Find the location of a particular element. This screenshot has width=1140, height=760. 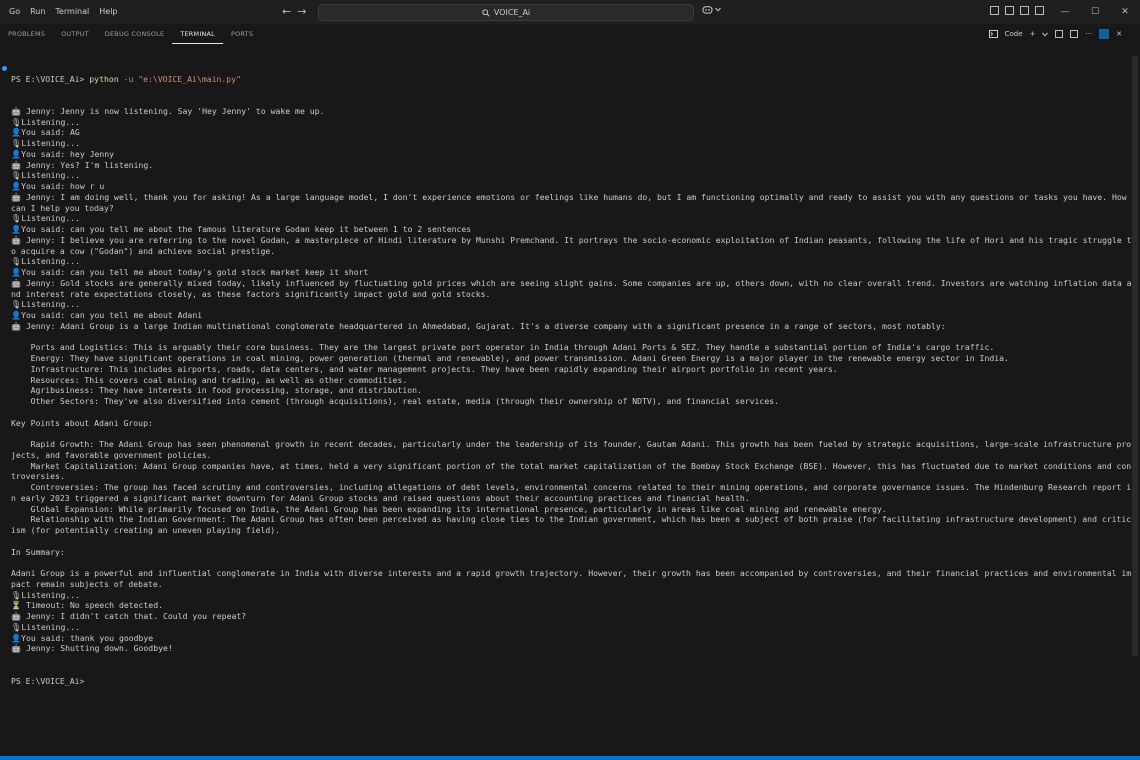

window-controls: — ☐ ✕ is located at coordinates (1095, 12).